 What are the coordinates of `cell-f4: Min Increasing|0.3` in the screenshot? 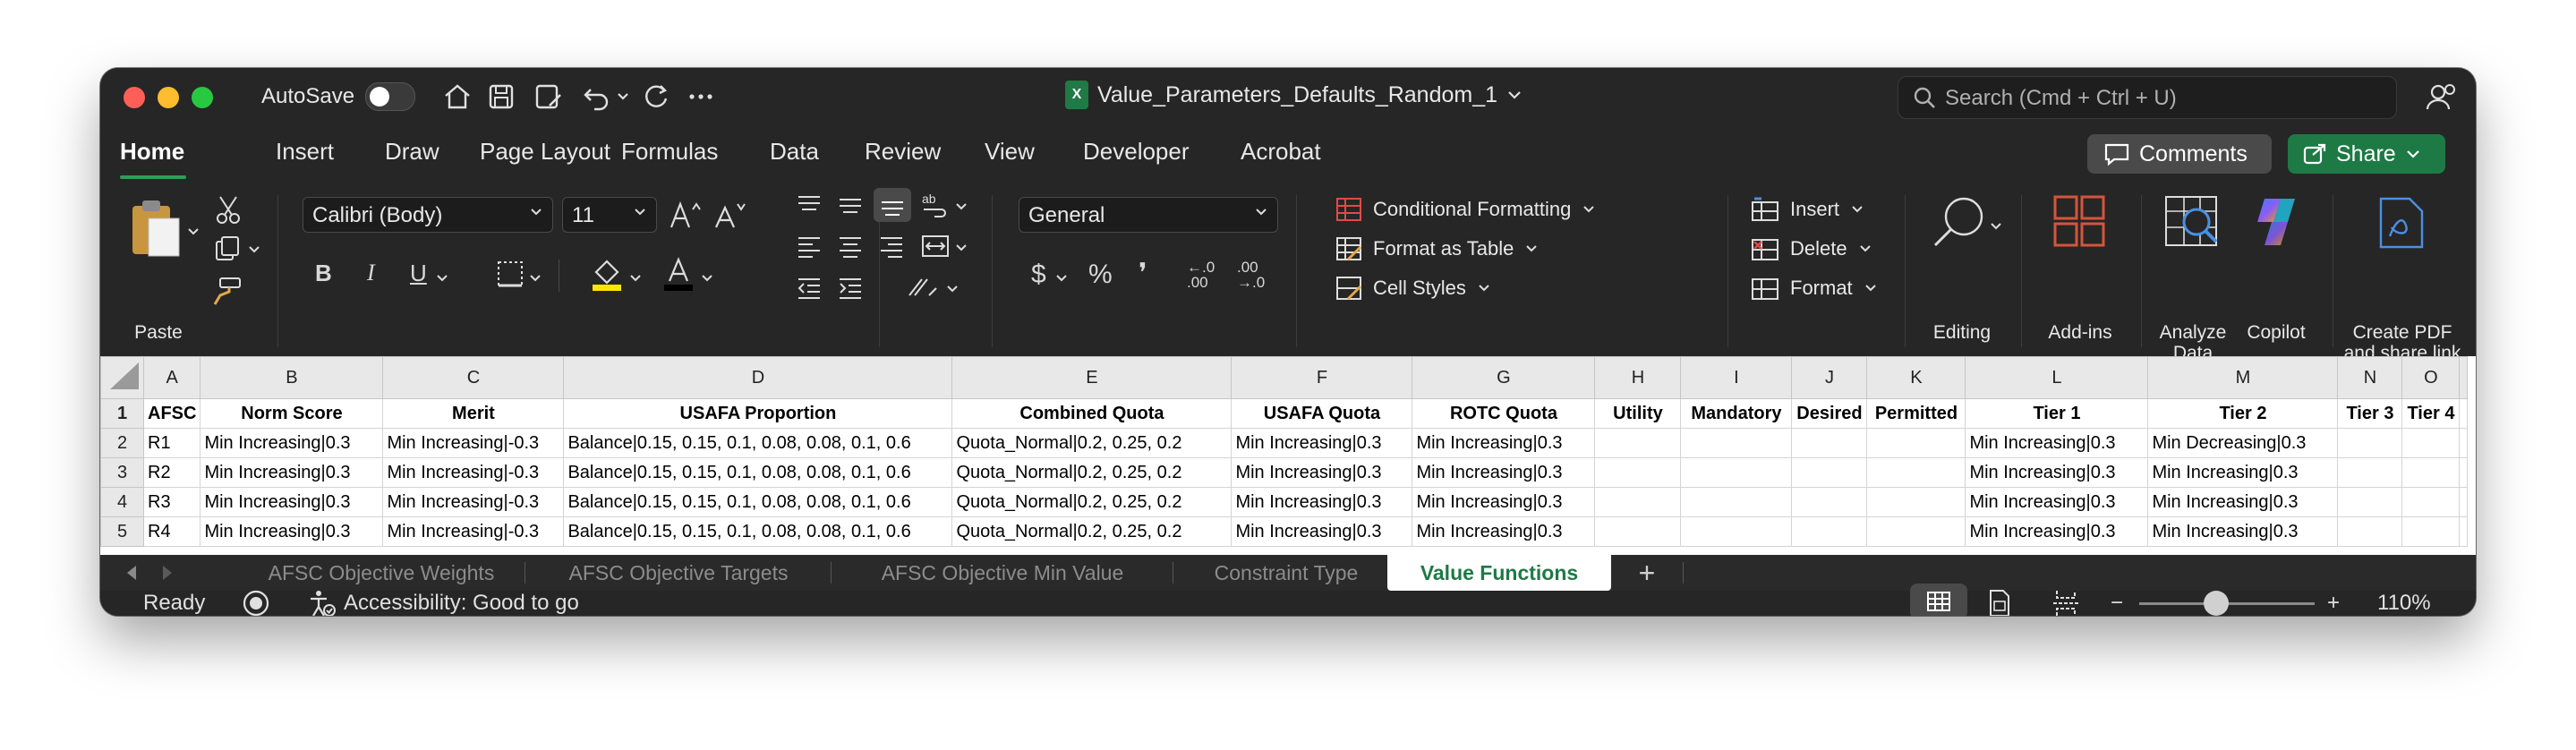 It's located at (1322, 502).